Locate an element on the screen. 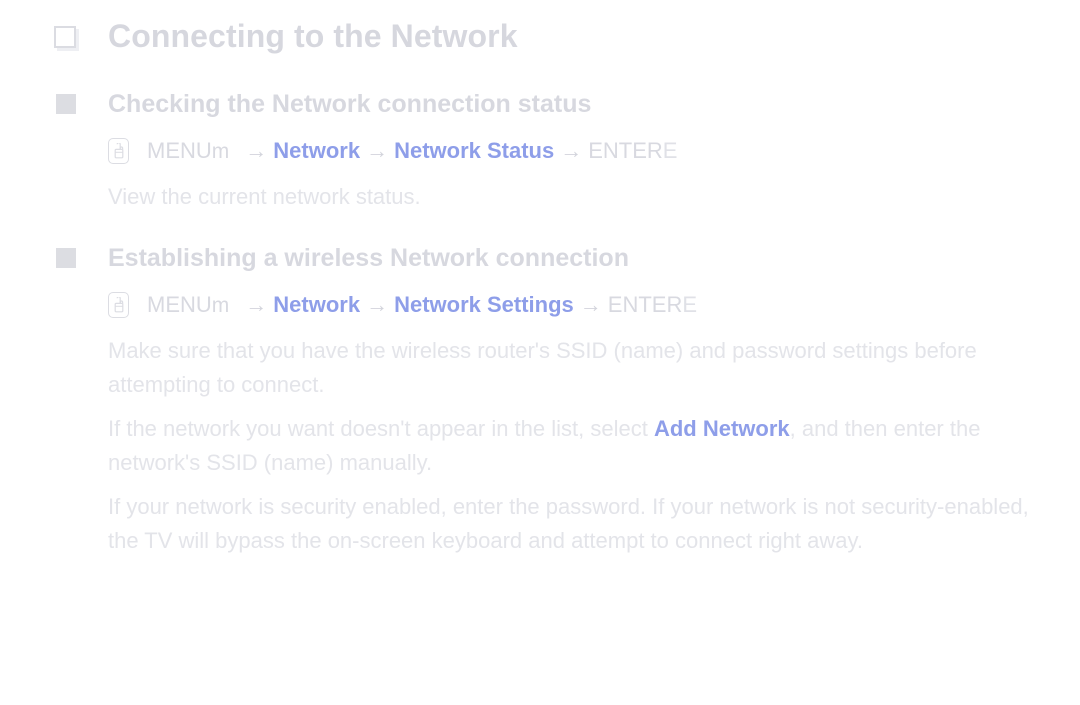  page-title-row: Connecting to the Network is located at coordinates (540, 29).